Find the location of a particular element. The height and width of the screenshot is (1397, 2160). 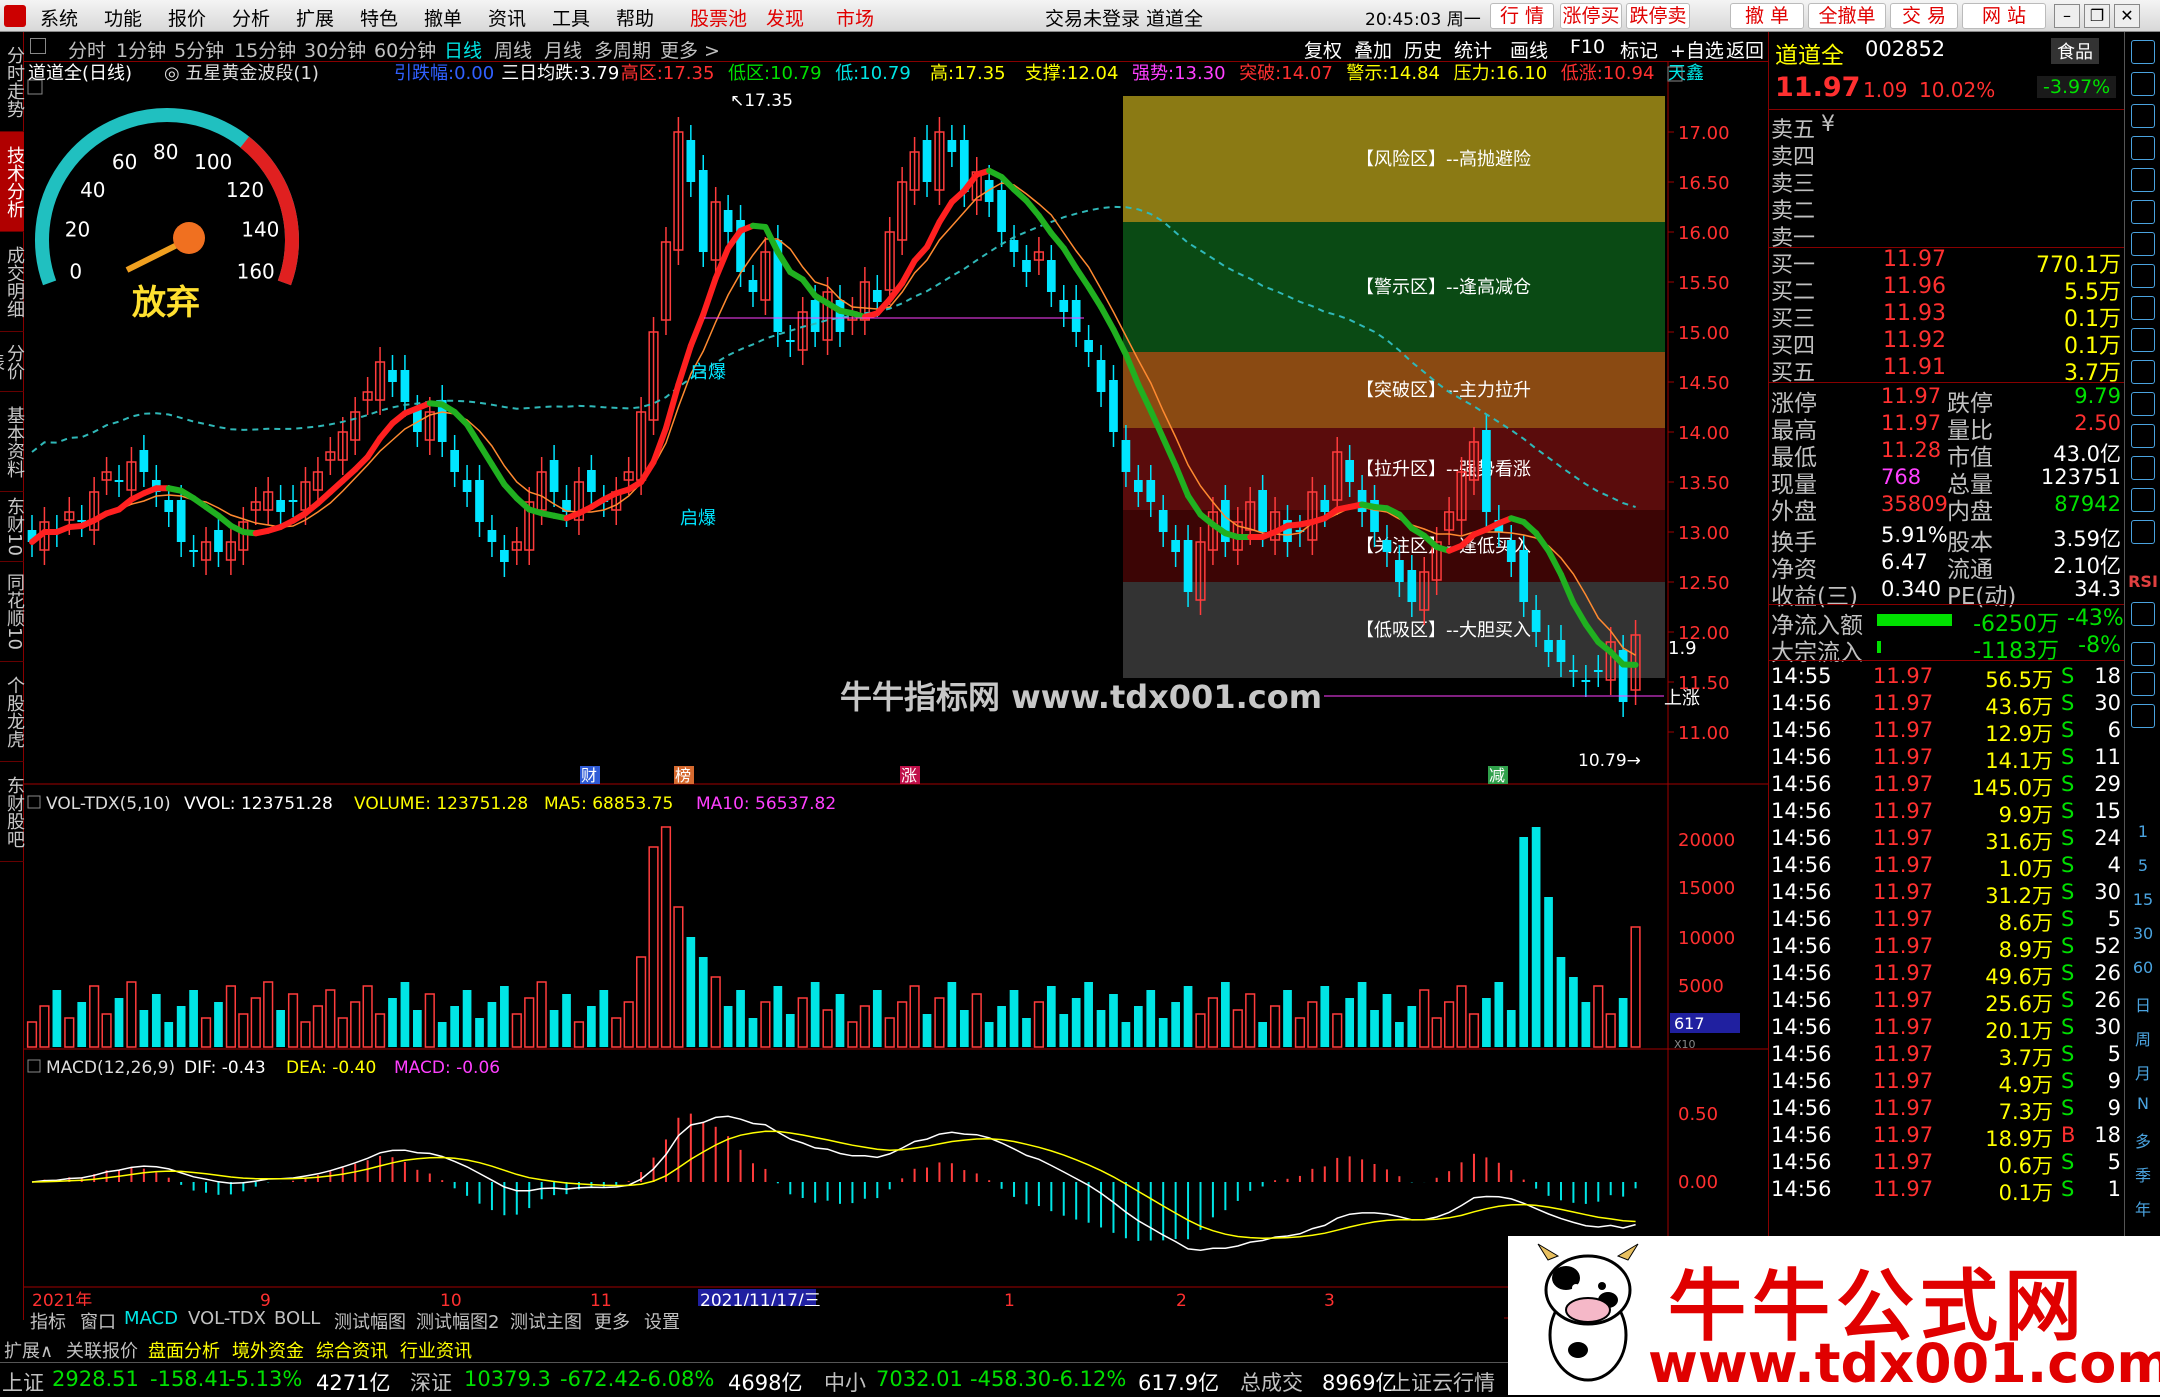

toolbar-button: 交 易 is located at coordinates (1924, 16).